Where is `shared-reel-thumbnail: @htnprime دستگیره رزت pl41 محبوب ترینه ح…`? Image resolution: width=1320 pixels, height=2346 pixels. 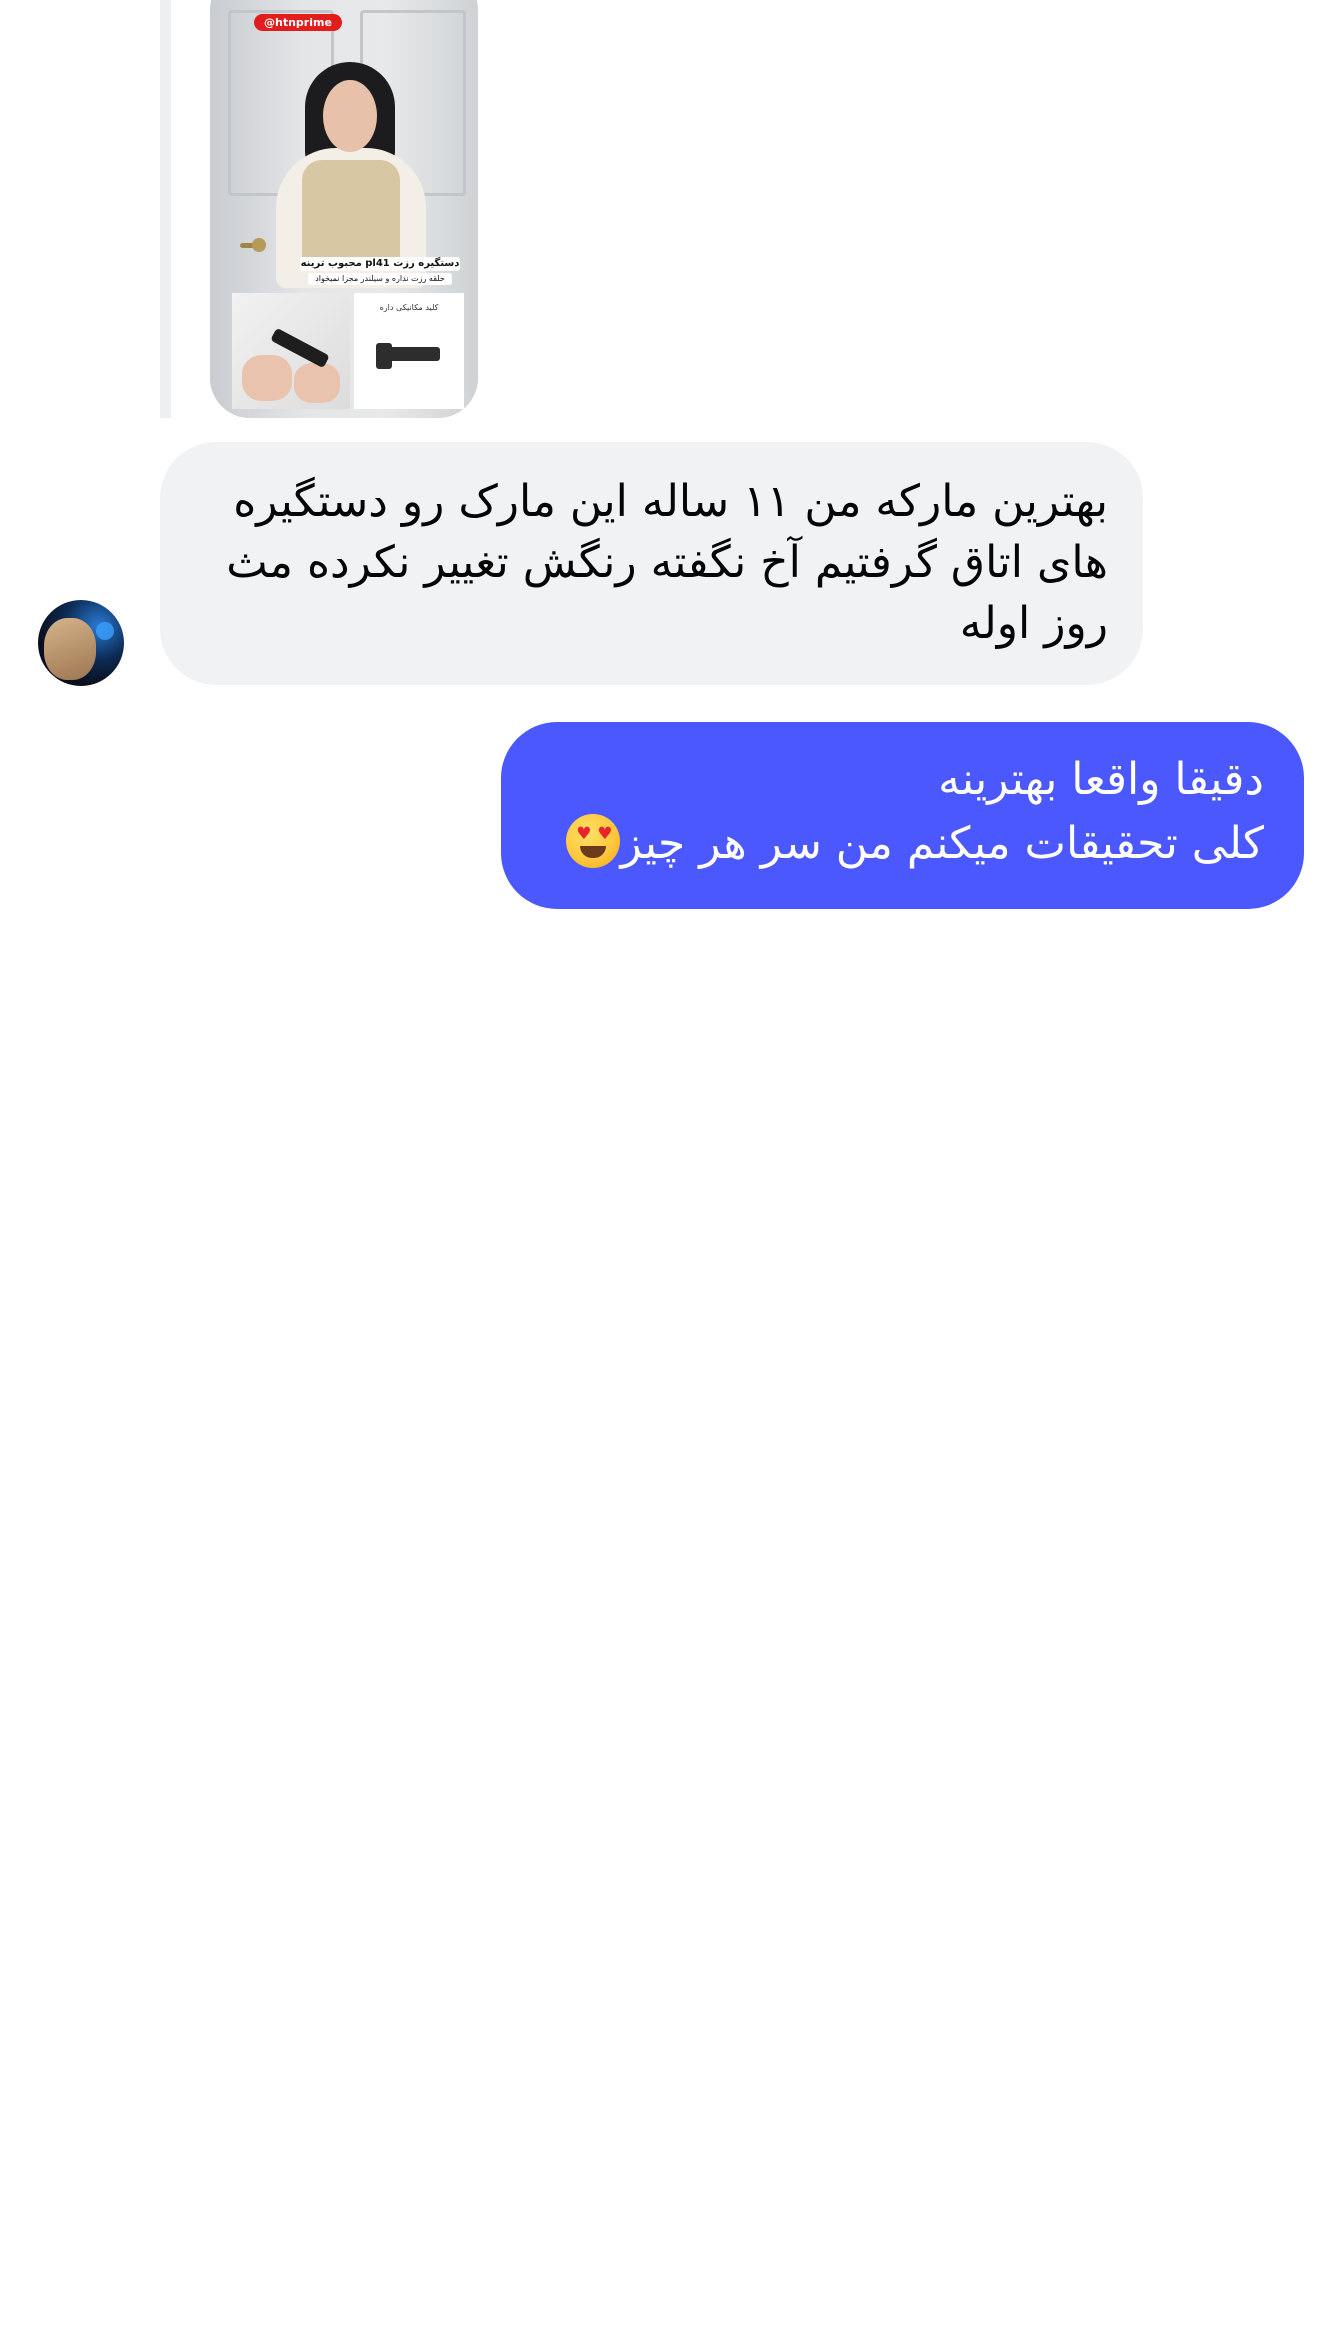
shared-reel-thumbnail: @htnprime دستگیره رزت pl41 محبوب ترینه ح… is located at coordinates (344, 209).